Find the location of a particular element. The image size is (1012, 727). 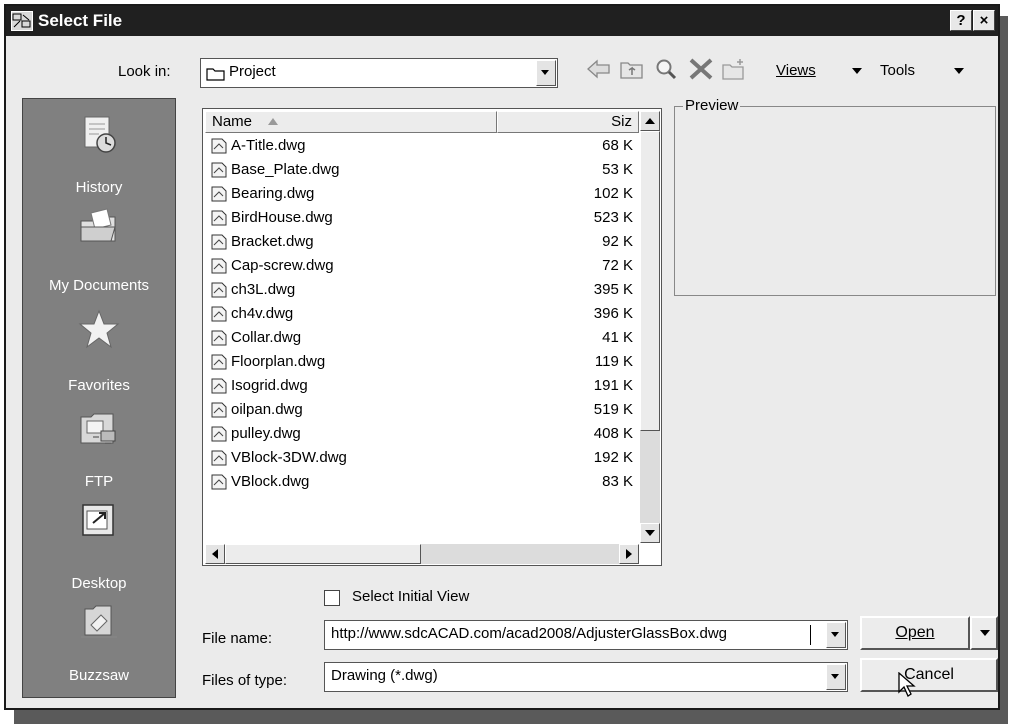

scroll-up-arrow-icon is located at coordinates (650, 121).